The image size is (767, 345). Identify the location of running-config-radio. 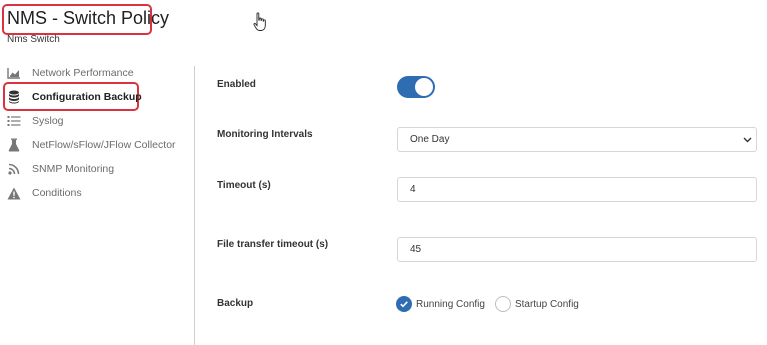
(404, 304).